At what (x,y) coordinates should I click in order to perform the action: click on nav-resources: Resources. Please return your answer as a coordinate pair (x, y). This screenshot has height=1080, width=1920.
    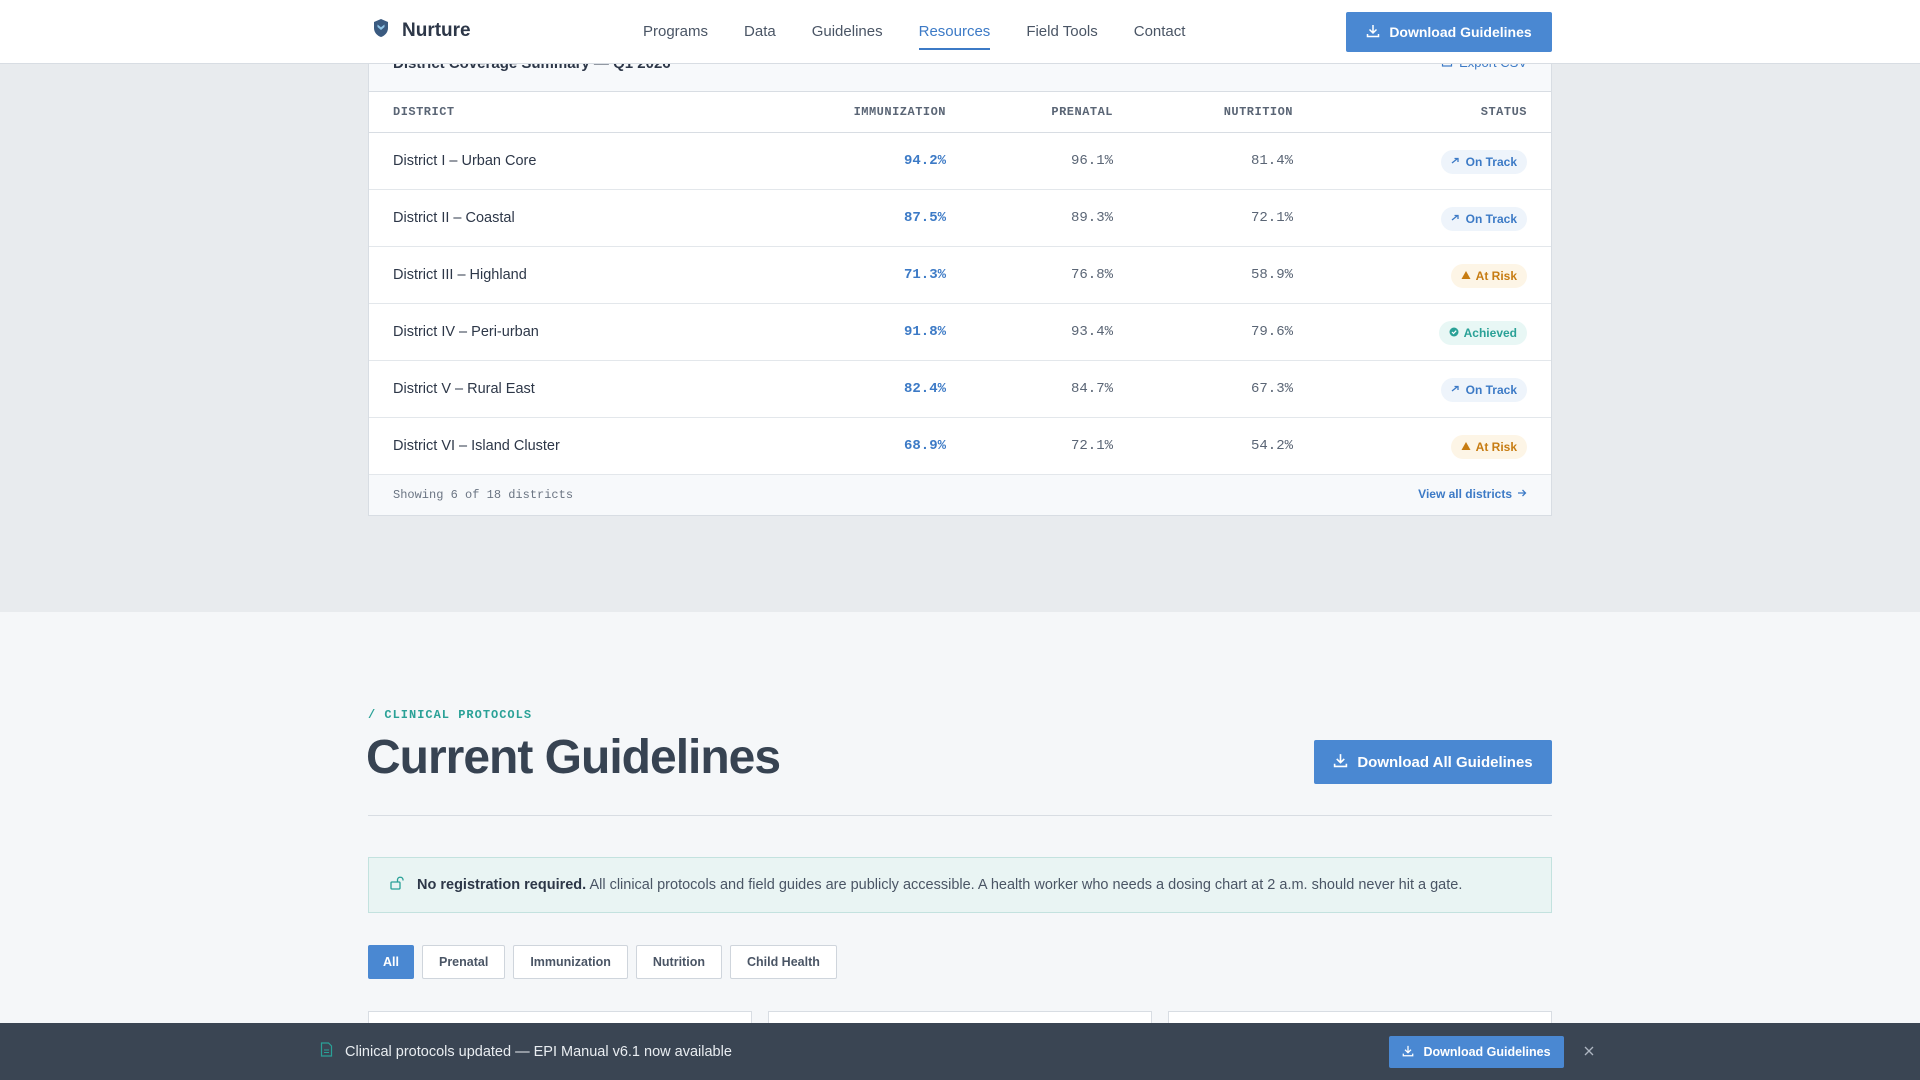
    Looking at the image, I should click on (954, 32).